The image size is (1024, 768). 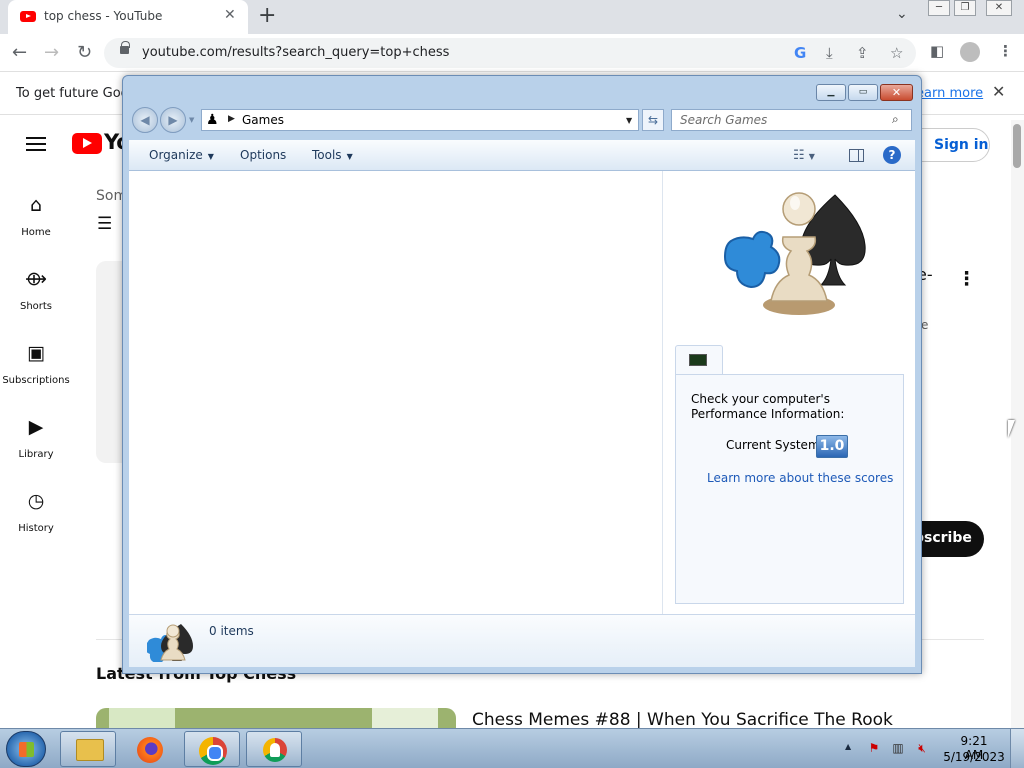 I want to click on side-panel-icon: ◧, so click(x=937, y=51).